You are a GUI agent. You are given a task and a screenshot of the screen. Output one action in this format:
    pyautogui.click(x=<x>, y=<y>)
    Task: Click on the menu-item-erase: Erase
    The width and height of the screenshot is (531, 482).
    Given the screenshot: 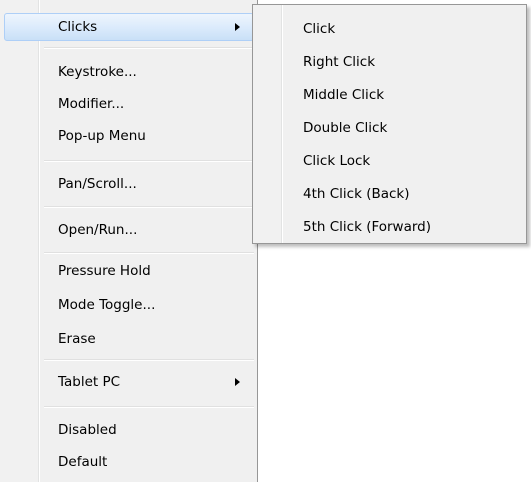 What is the action you would take?
    pyautogui.click(x=129, y=339)
    